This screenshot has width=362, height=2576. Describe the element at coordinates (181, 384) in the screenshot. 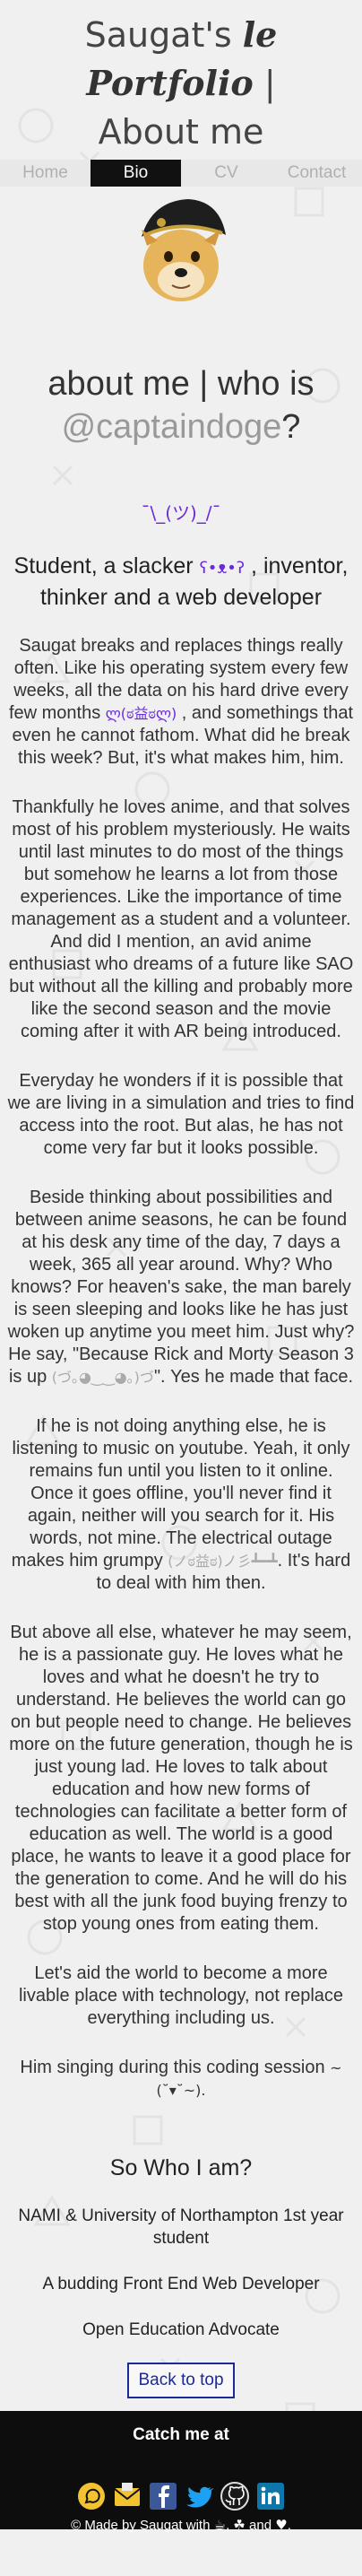

I see `about-heading-text: about me | who is` at that location.